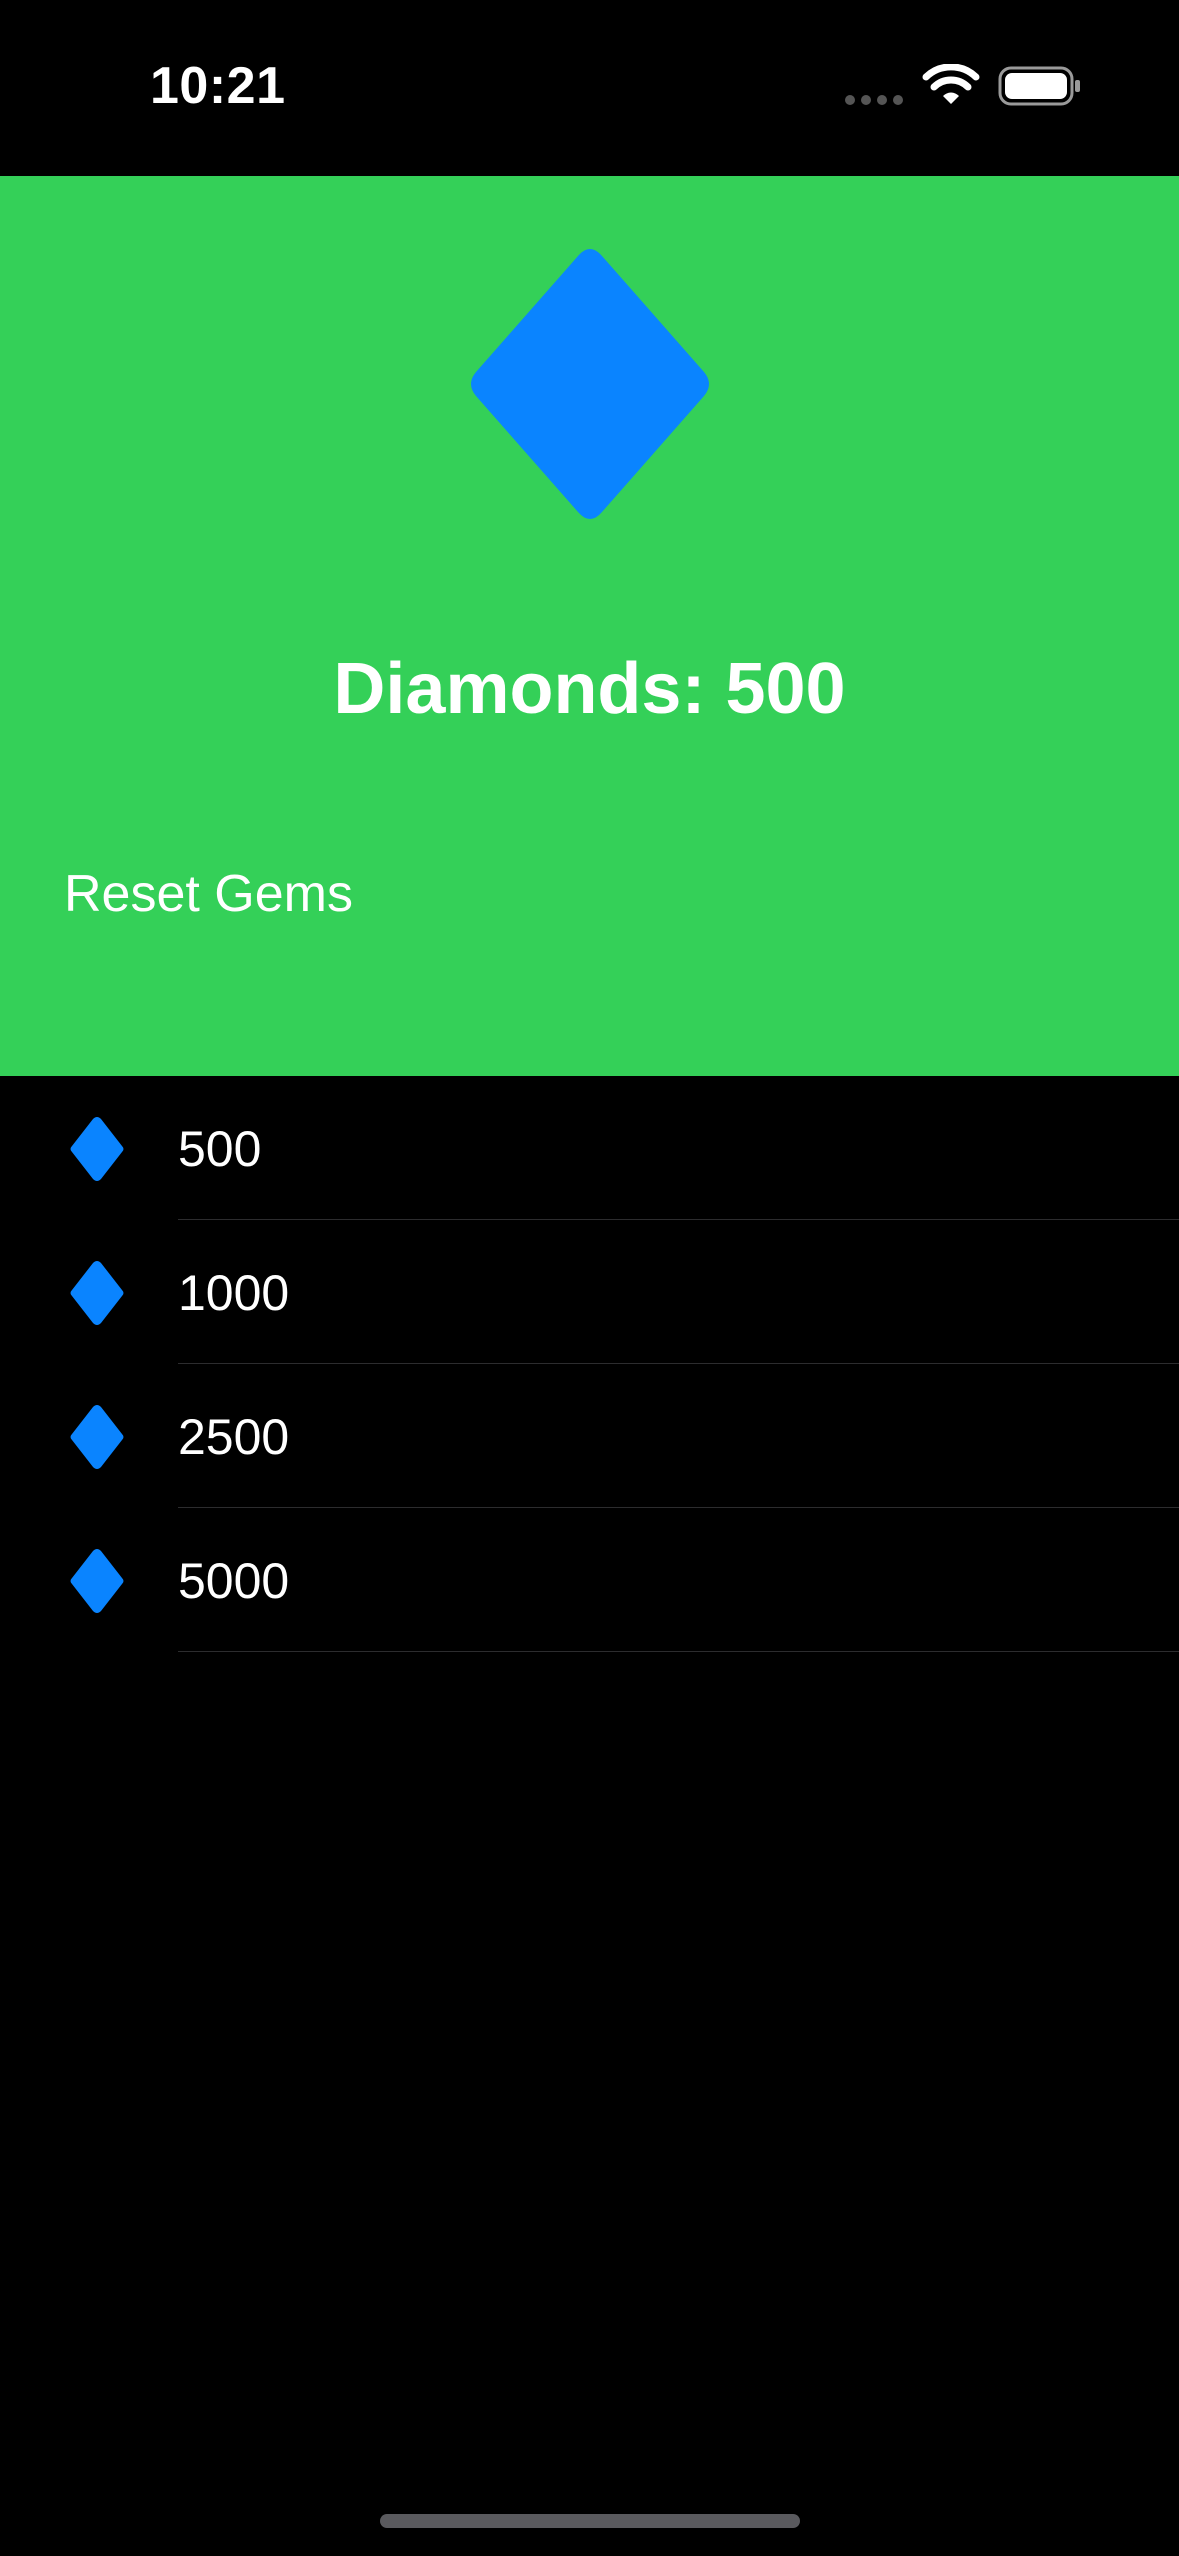 Image resolution: width=1179 pixels, height=2556 pixels. Describe the element at coordinates (589, 1148) in the screenshot. I see `list-item: 500` at that location.